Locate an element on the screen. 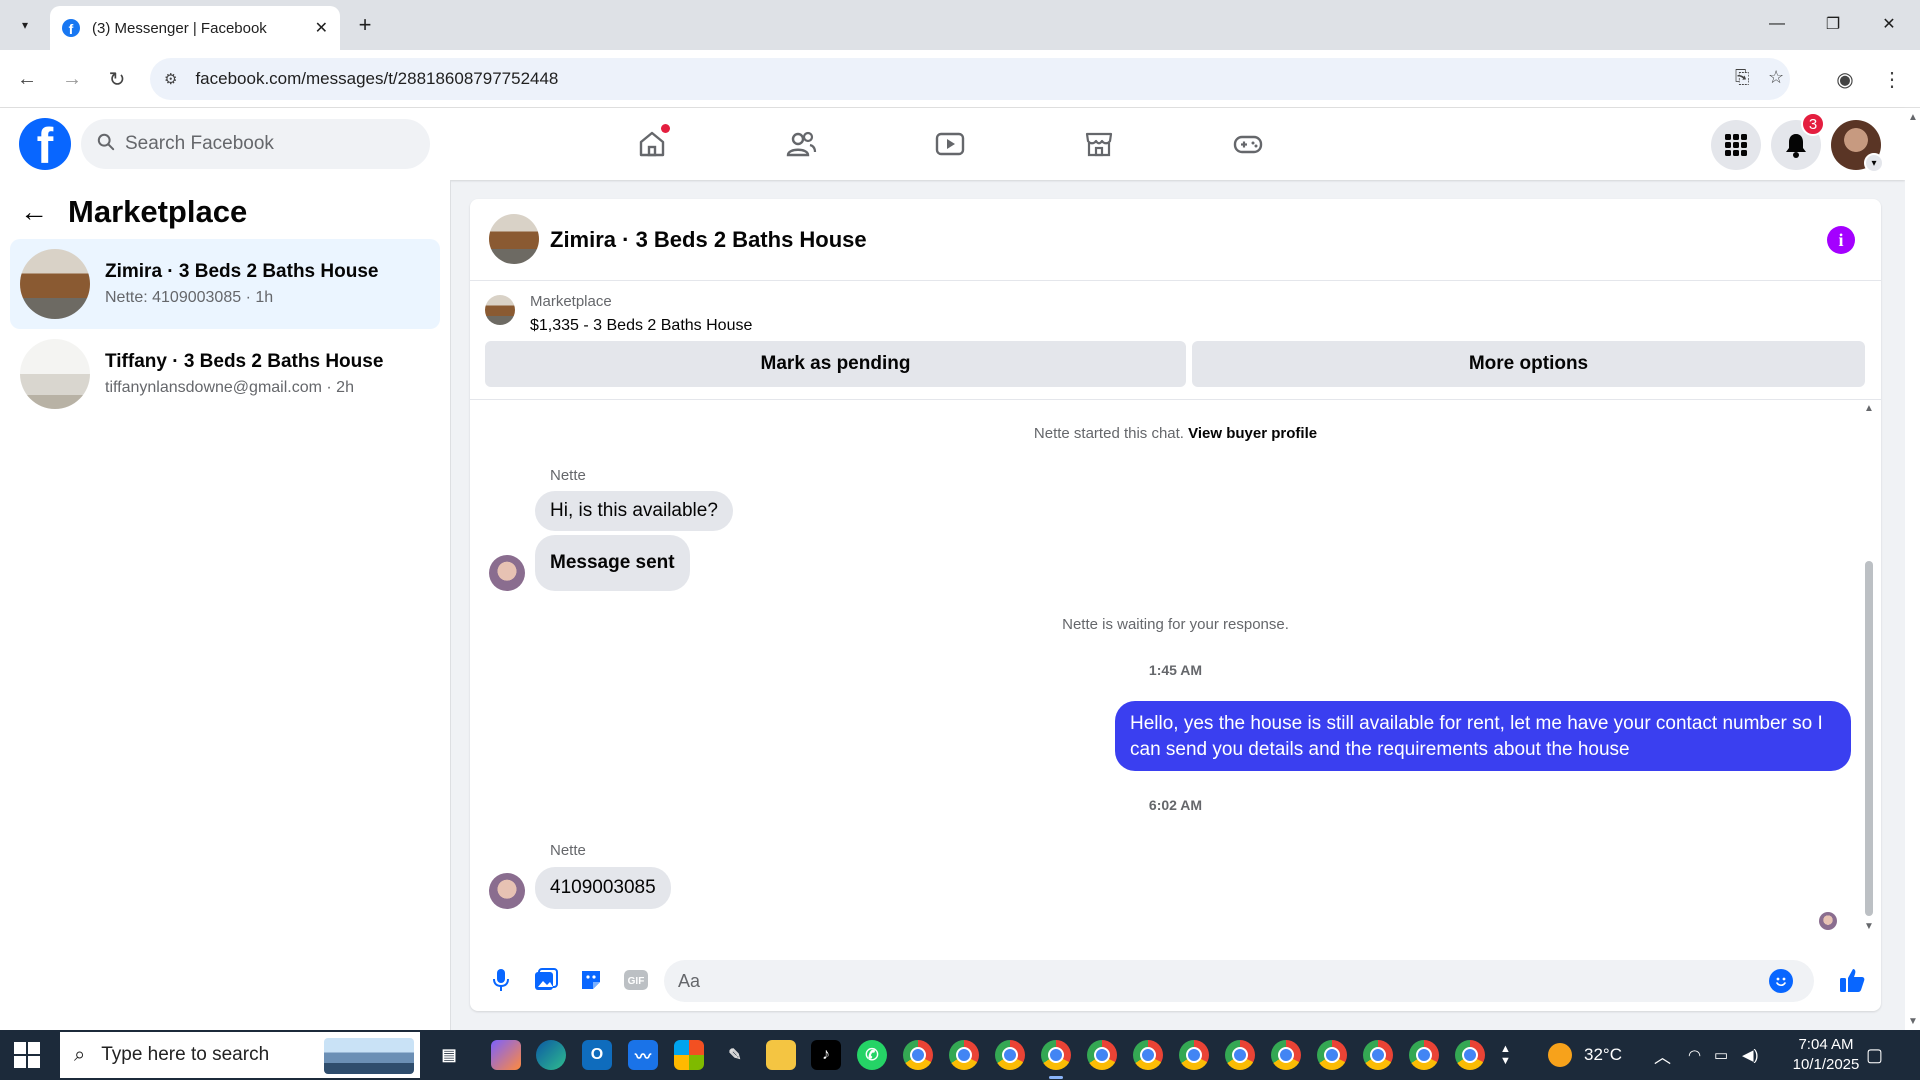 The width and height of the screenshot is (1920, 1080). profile-icon: ◉ is located at coordinates (1845, 79).